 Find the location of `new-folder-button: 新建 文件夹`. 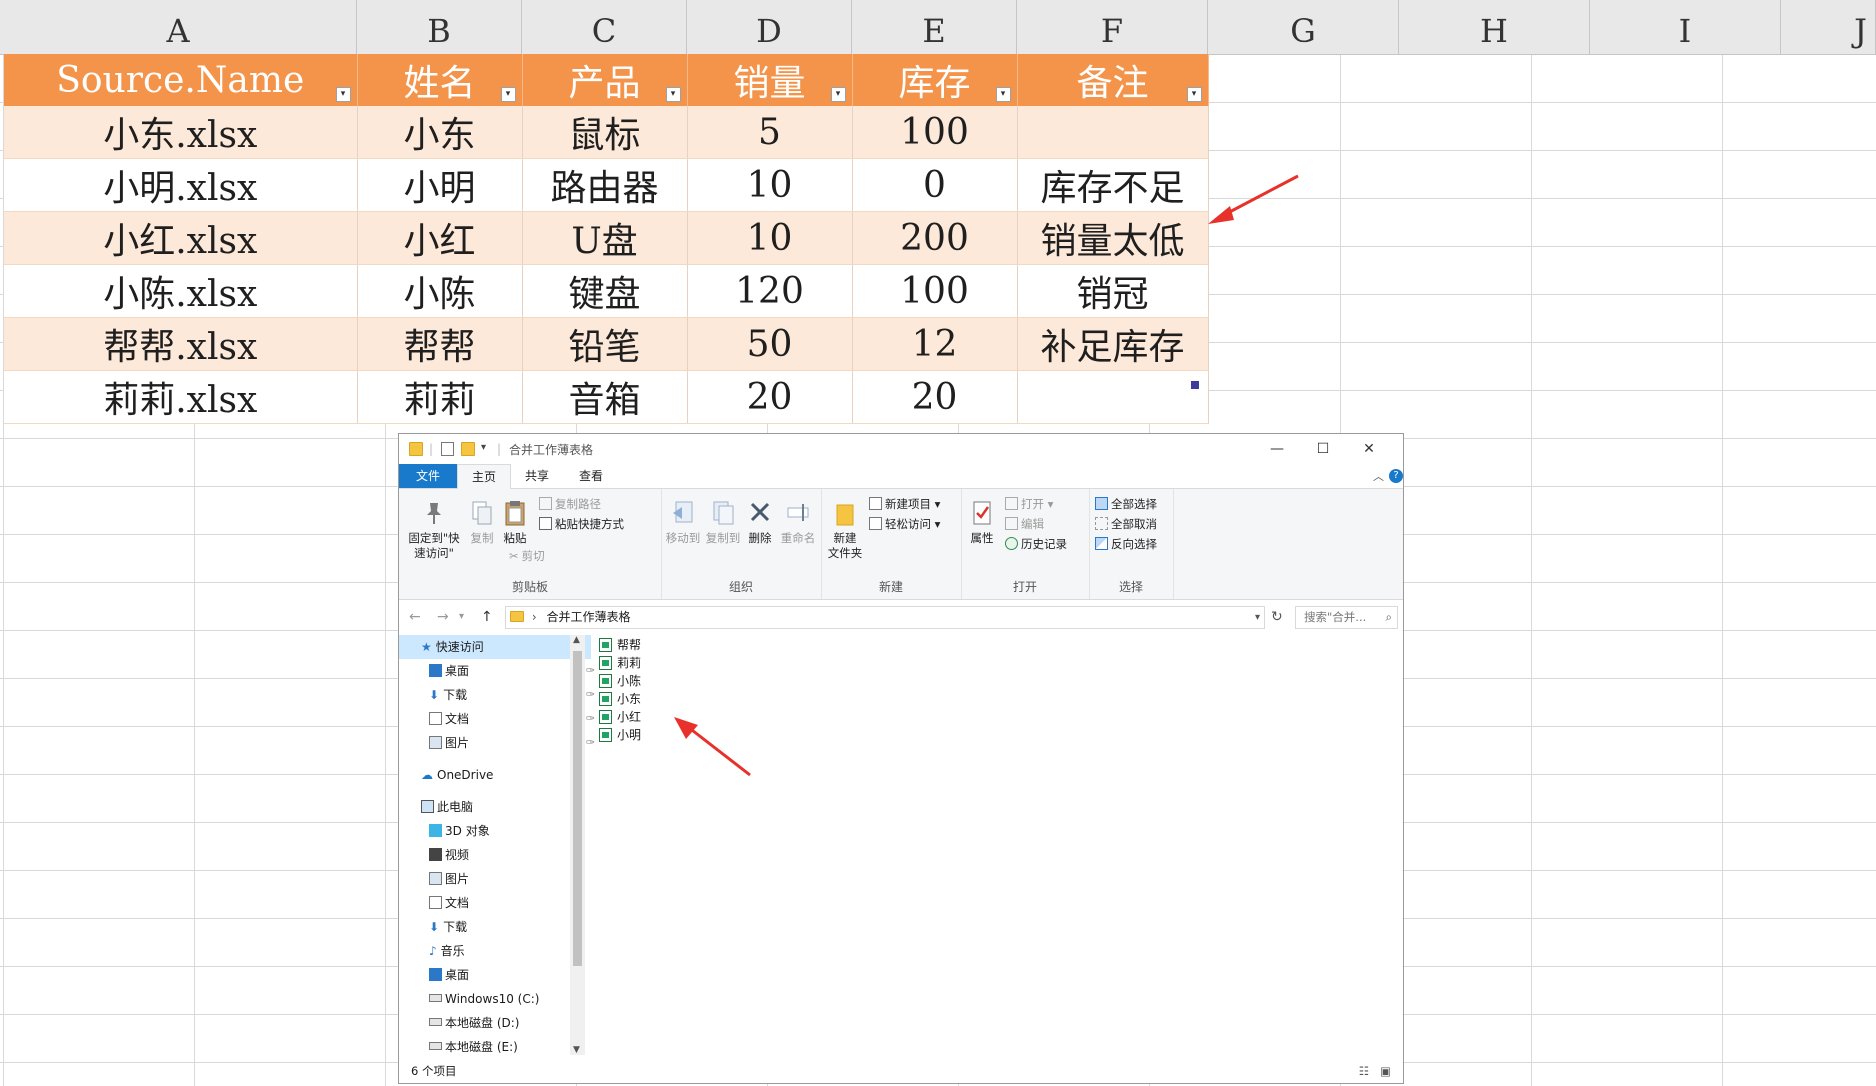

new-folder-button: 新建 文件夹 is located at coordinates (845, 530).